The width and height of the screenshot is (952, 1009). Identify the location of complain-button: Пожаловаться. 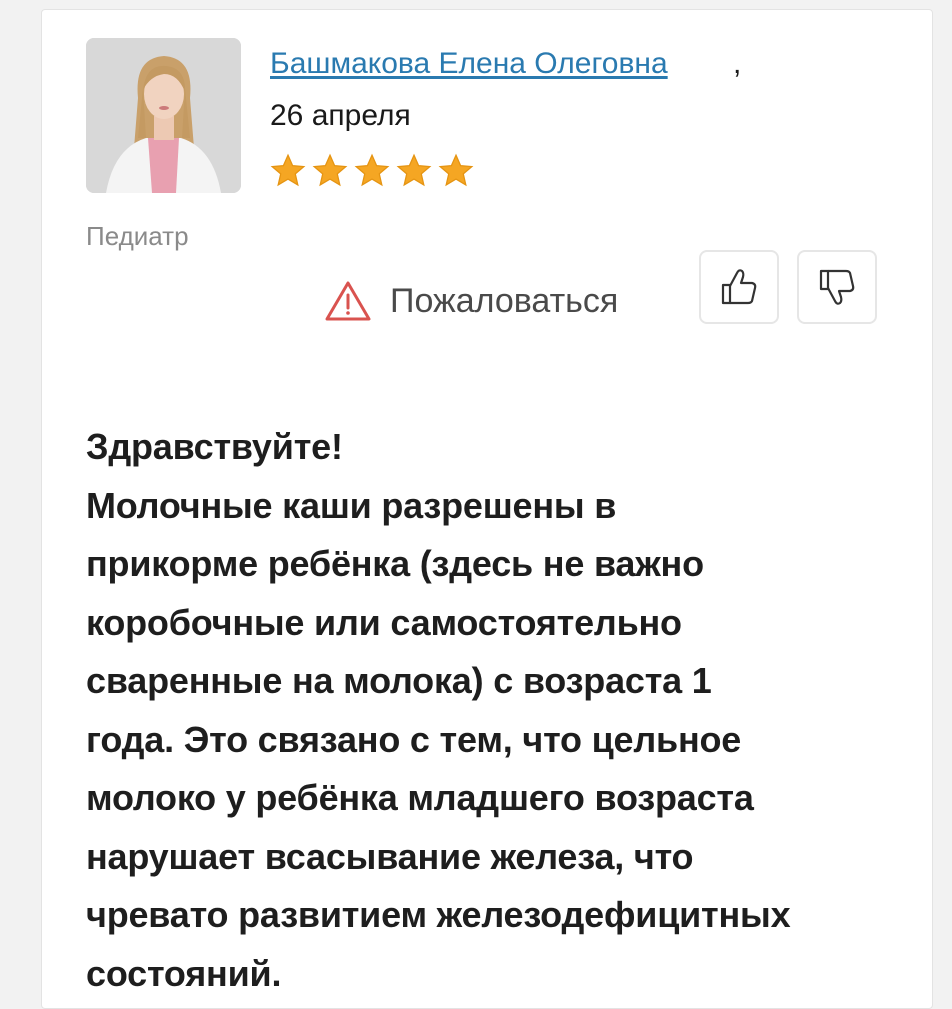
(471, 301).